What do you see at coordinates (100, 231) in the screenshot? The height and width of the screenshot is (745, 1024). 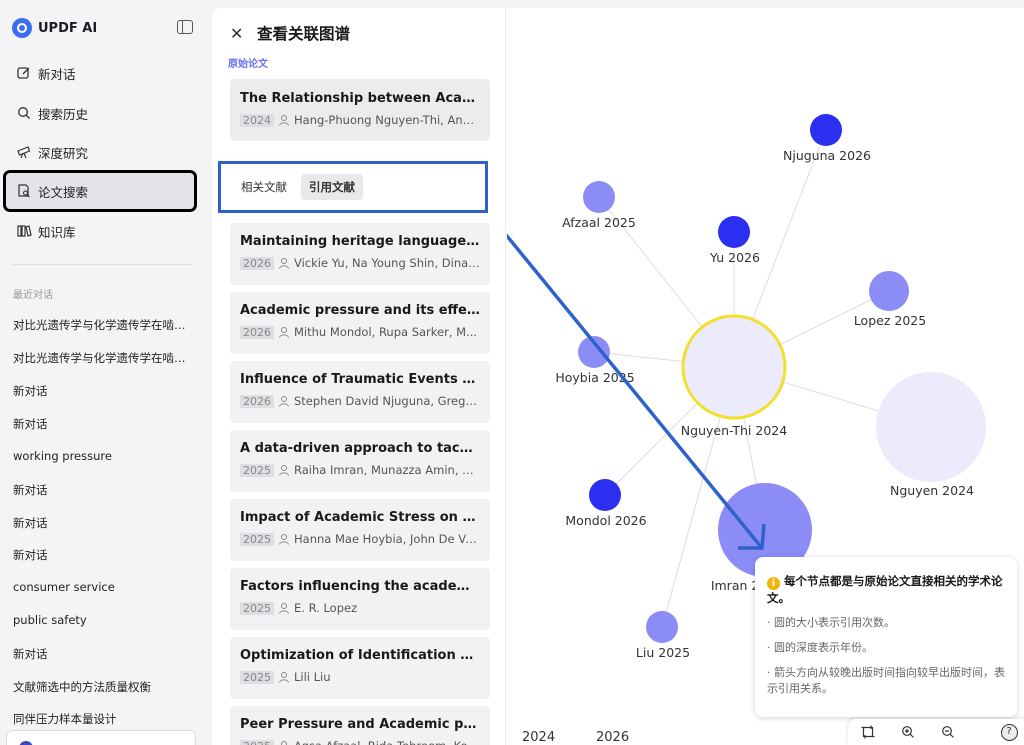 I see `nav-knowledge-base: 知识库` at bounding box center [100, 231].